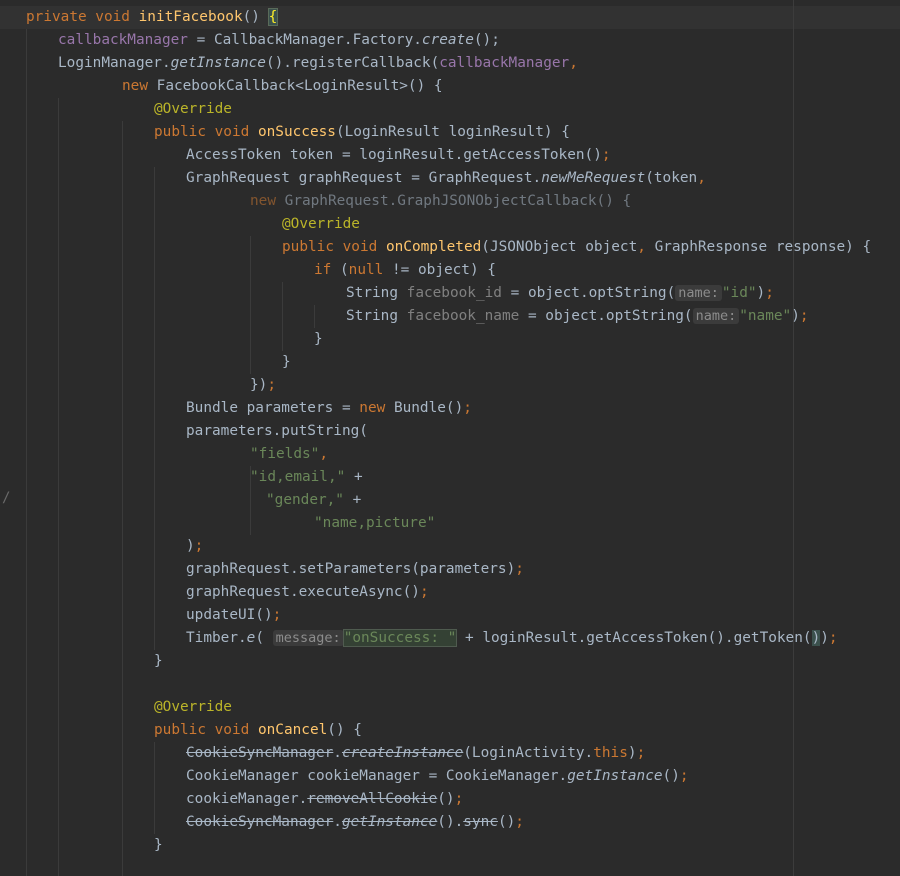 This screenshot has width=900, height=876. Describe the element at coordinates (233, 615) in the screenshot. I see `code-line: updateUI();` at that location.